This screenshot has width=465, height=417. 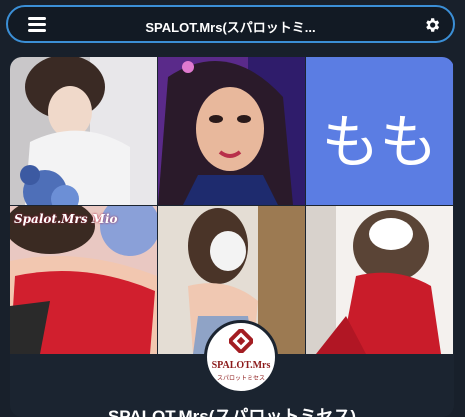 I want to click on gallery-photo-3: もも, so click(x=379, y=131).